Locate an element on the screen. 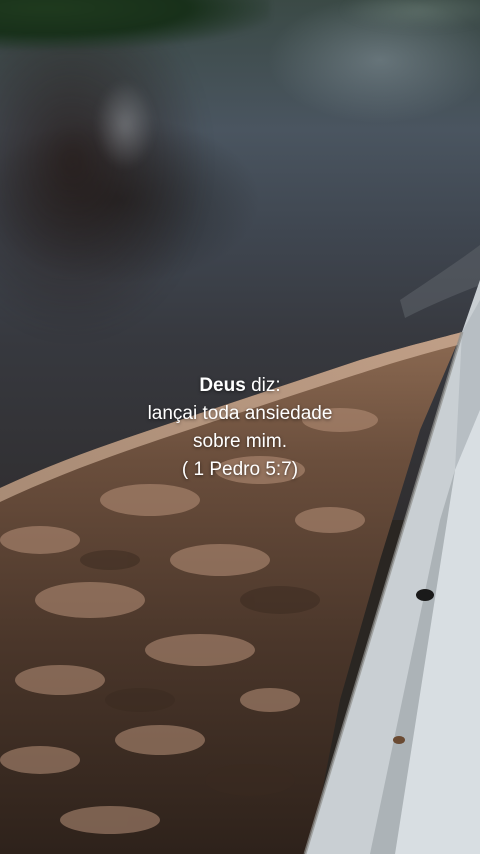  quote-line-1: Deus diz: is located at coordinates (240, 386).